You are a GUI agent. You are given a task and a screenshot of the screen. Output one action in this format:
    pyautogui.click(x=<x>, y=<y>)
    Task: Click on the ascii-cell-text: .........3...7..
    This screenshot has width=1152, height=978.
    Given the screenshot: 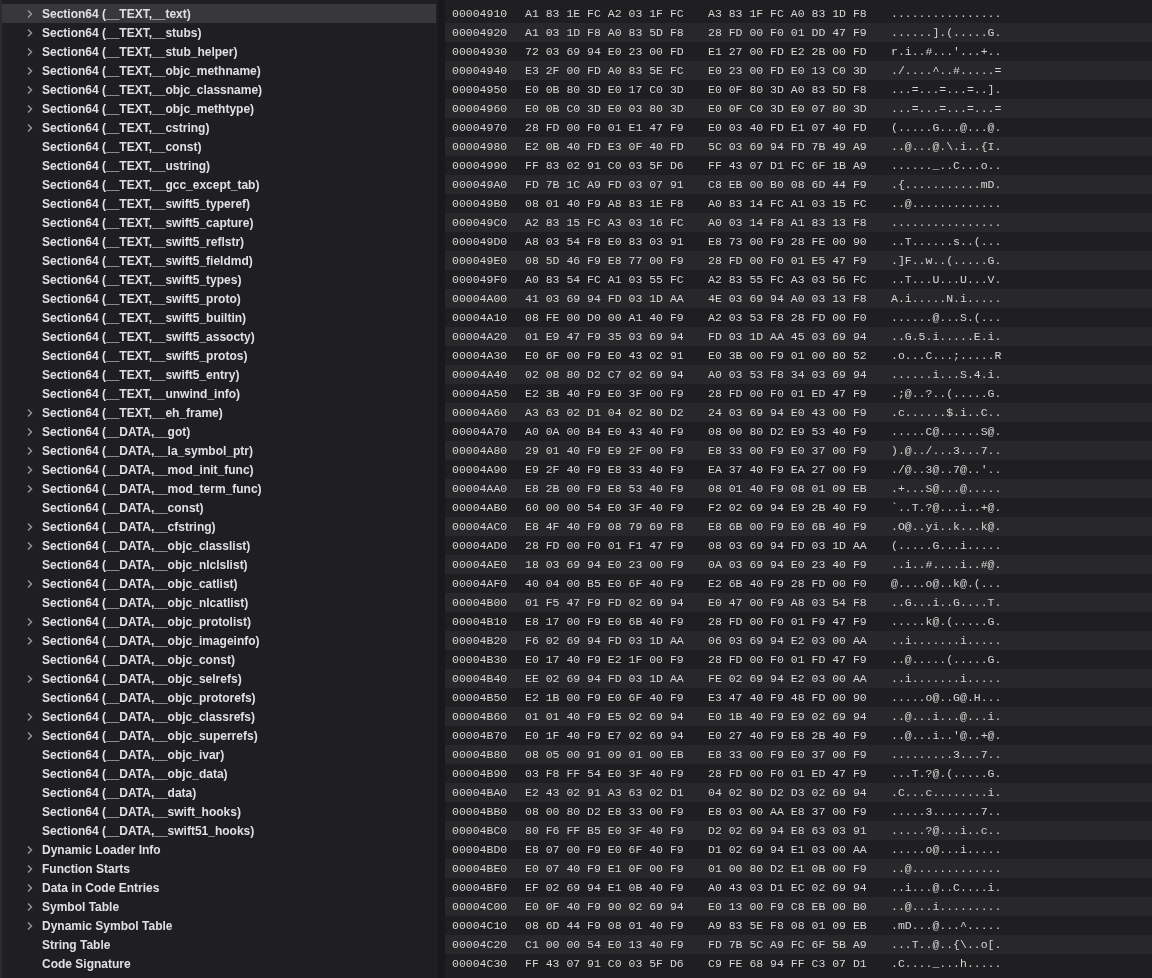 What is the action you would take?
    pyautogui.click(x=946, y=754)
    